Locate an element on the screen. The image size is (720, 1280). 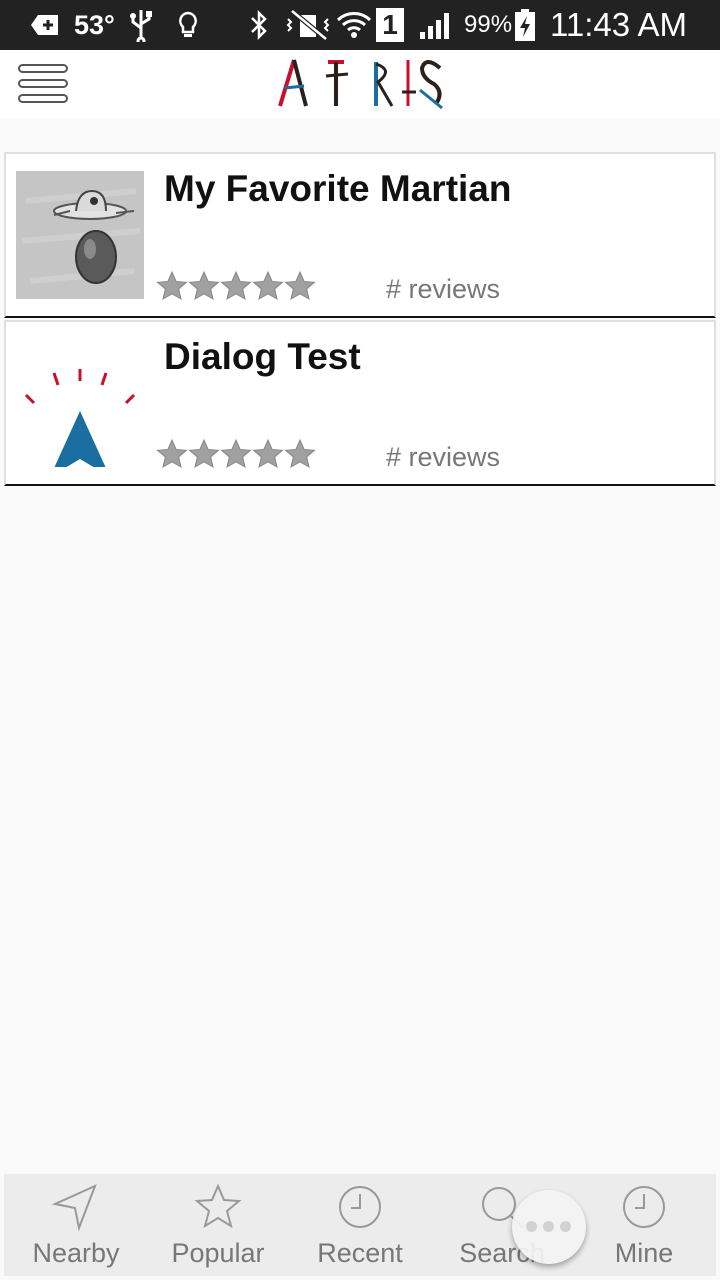
hamburger-menu-button is located at coordinates (44, 85).